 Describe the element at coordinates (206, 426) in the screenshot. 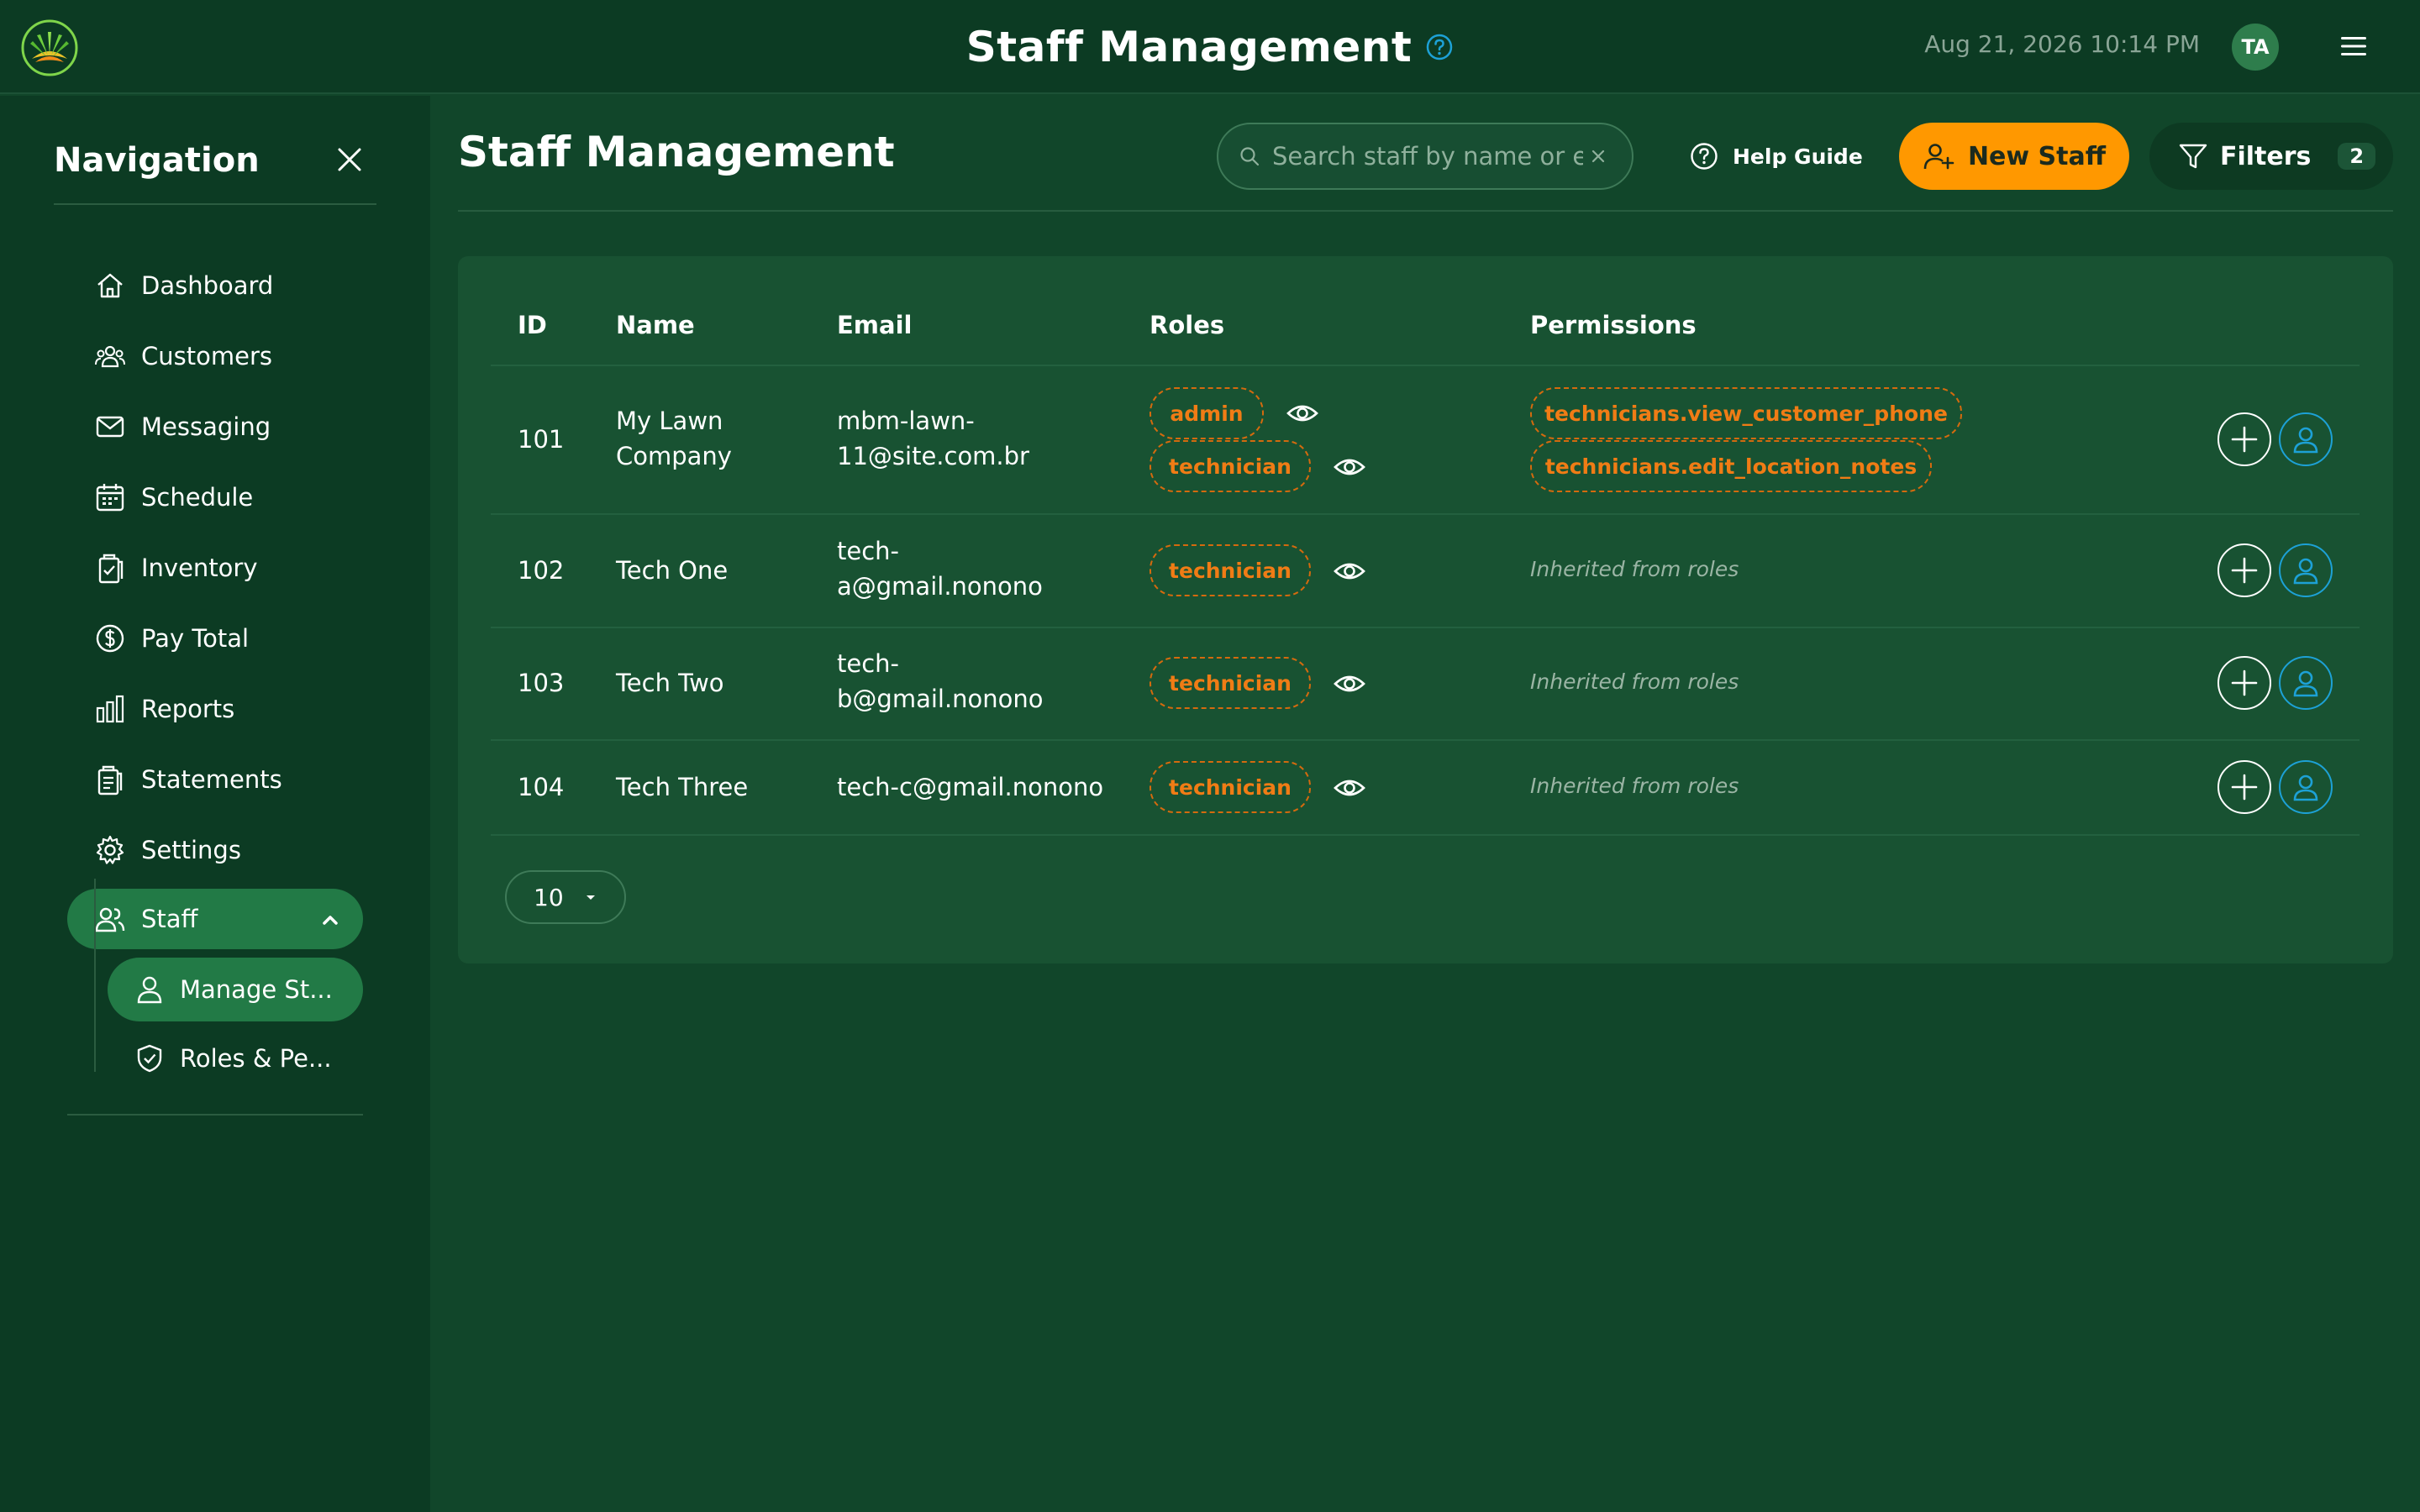

I see `sidebar-item-label: Messaging` at that location.